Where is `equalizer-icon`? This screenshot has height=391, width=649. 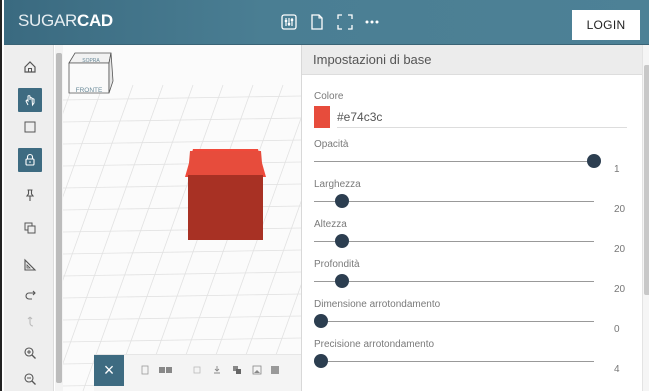
equalizer-icon is located at coordinates (289, 22).